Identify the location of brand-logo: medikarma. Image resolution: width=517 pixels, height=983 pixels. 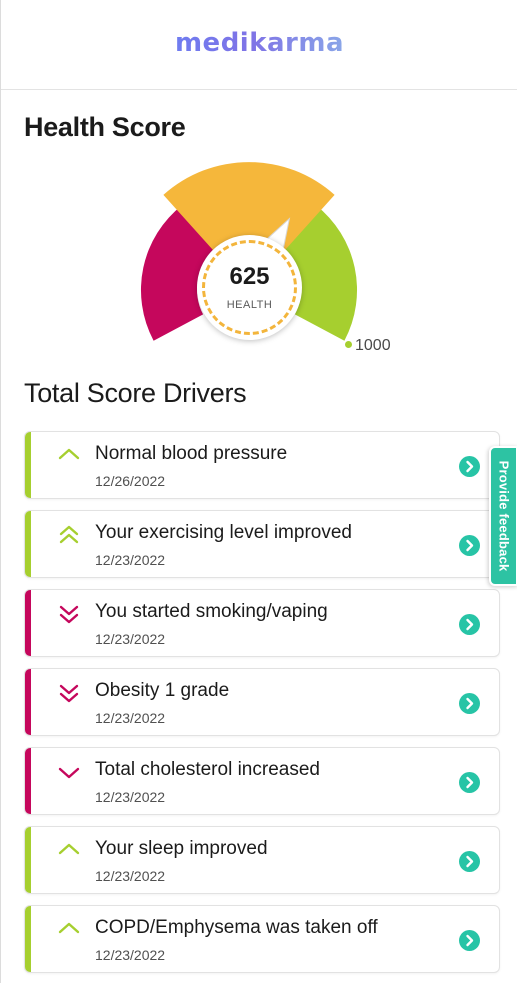
(259, 43).